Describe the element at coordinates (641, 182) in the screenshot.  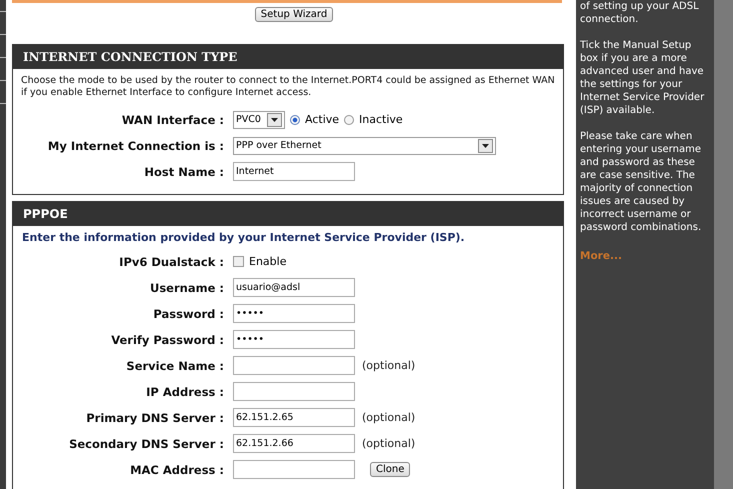
I see `help-text: Please take care when entering your username and password as these are case sensitive. The majority of connection issues are caused by incorrect username or password combinations.` at that location.